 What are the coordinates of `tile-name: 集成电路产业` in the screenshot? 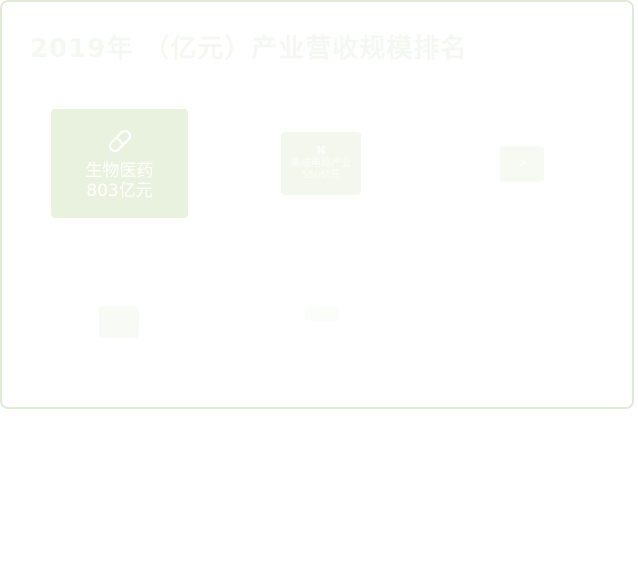 It's located at (321, 163).